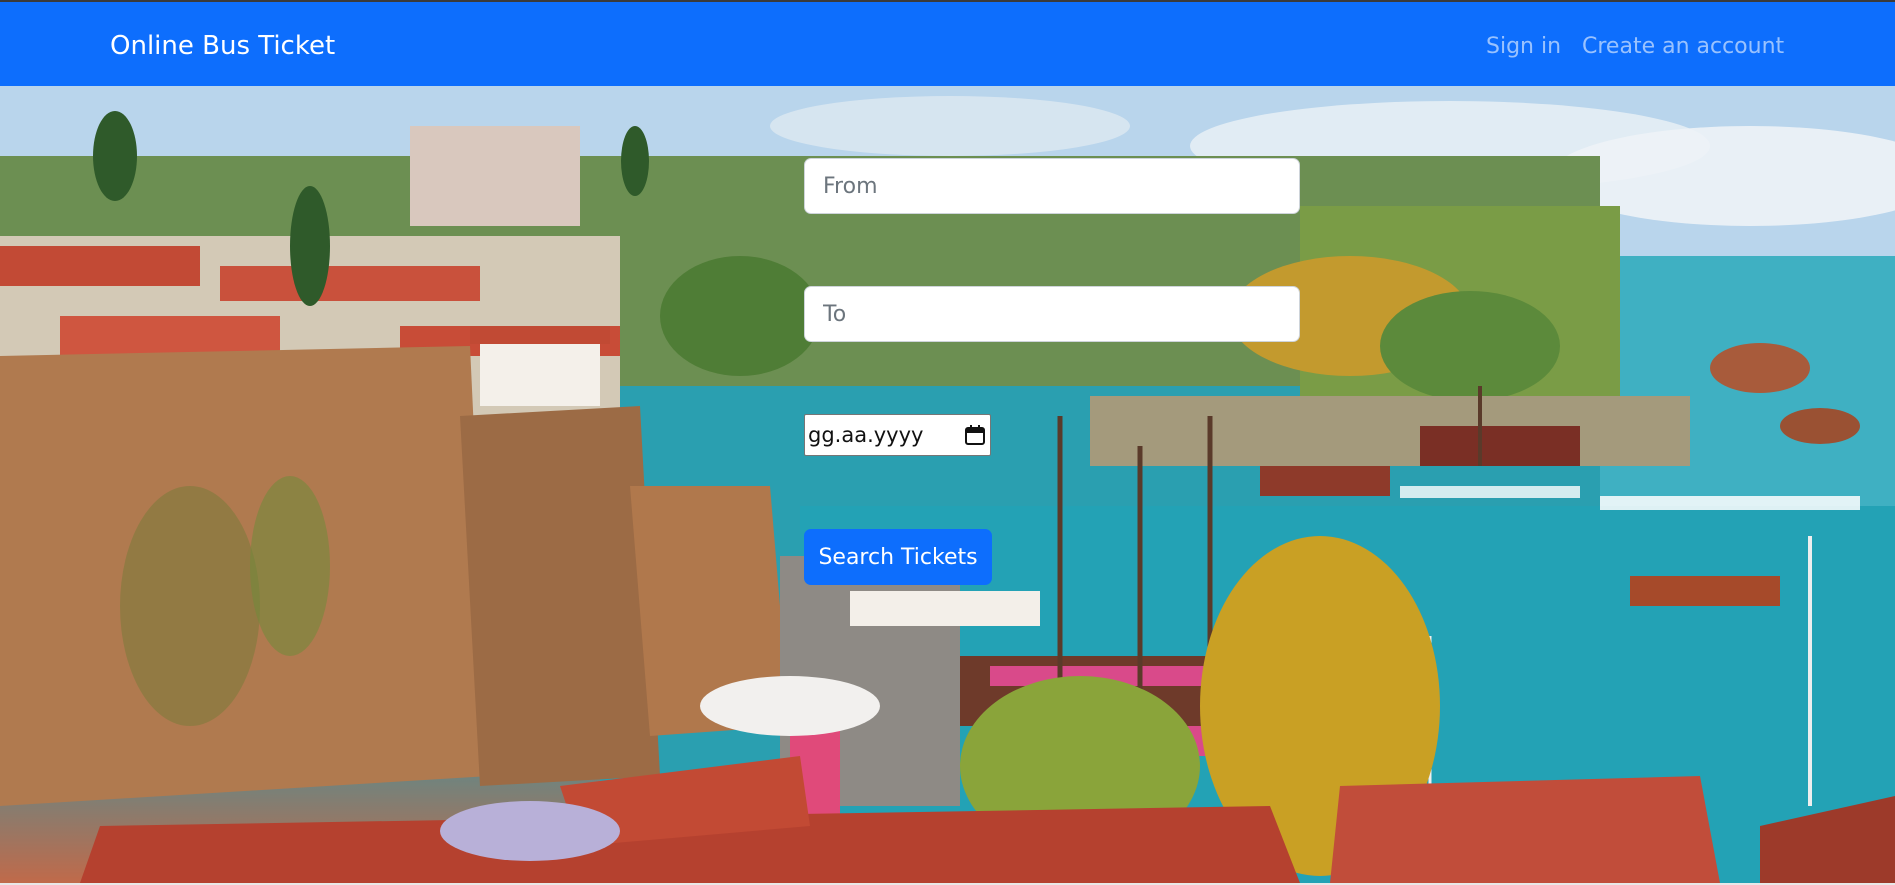  What do you see at coordinates (222, 46) in the screenshot?
I see `brand-link: Online Bus Ticket` at bounding box center [222, 46].